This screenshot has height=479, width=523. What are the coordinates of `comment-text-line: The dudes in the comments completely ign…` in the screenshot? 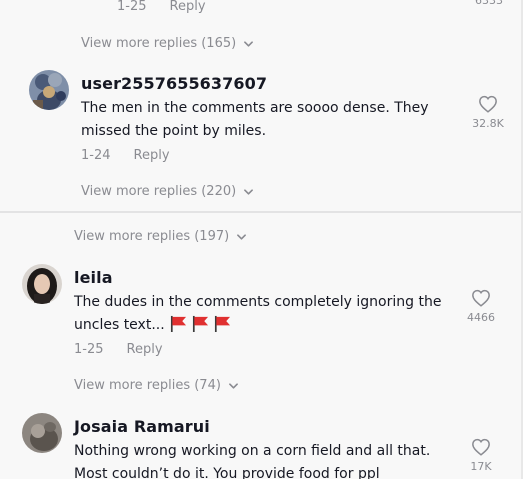 It's located at (258, 302).